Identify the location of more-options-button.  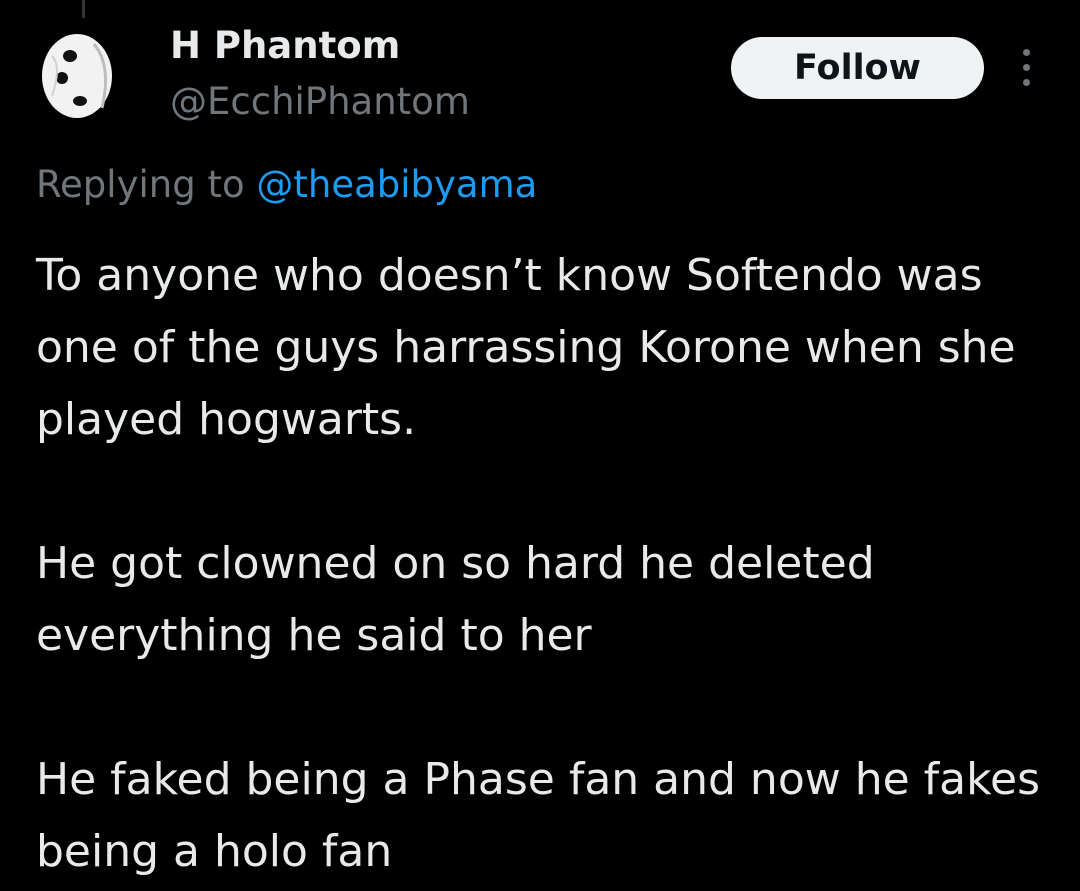
(1026, 67).